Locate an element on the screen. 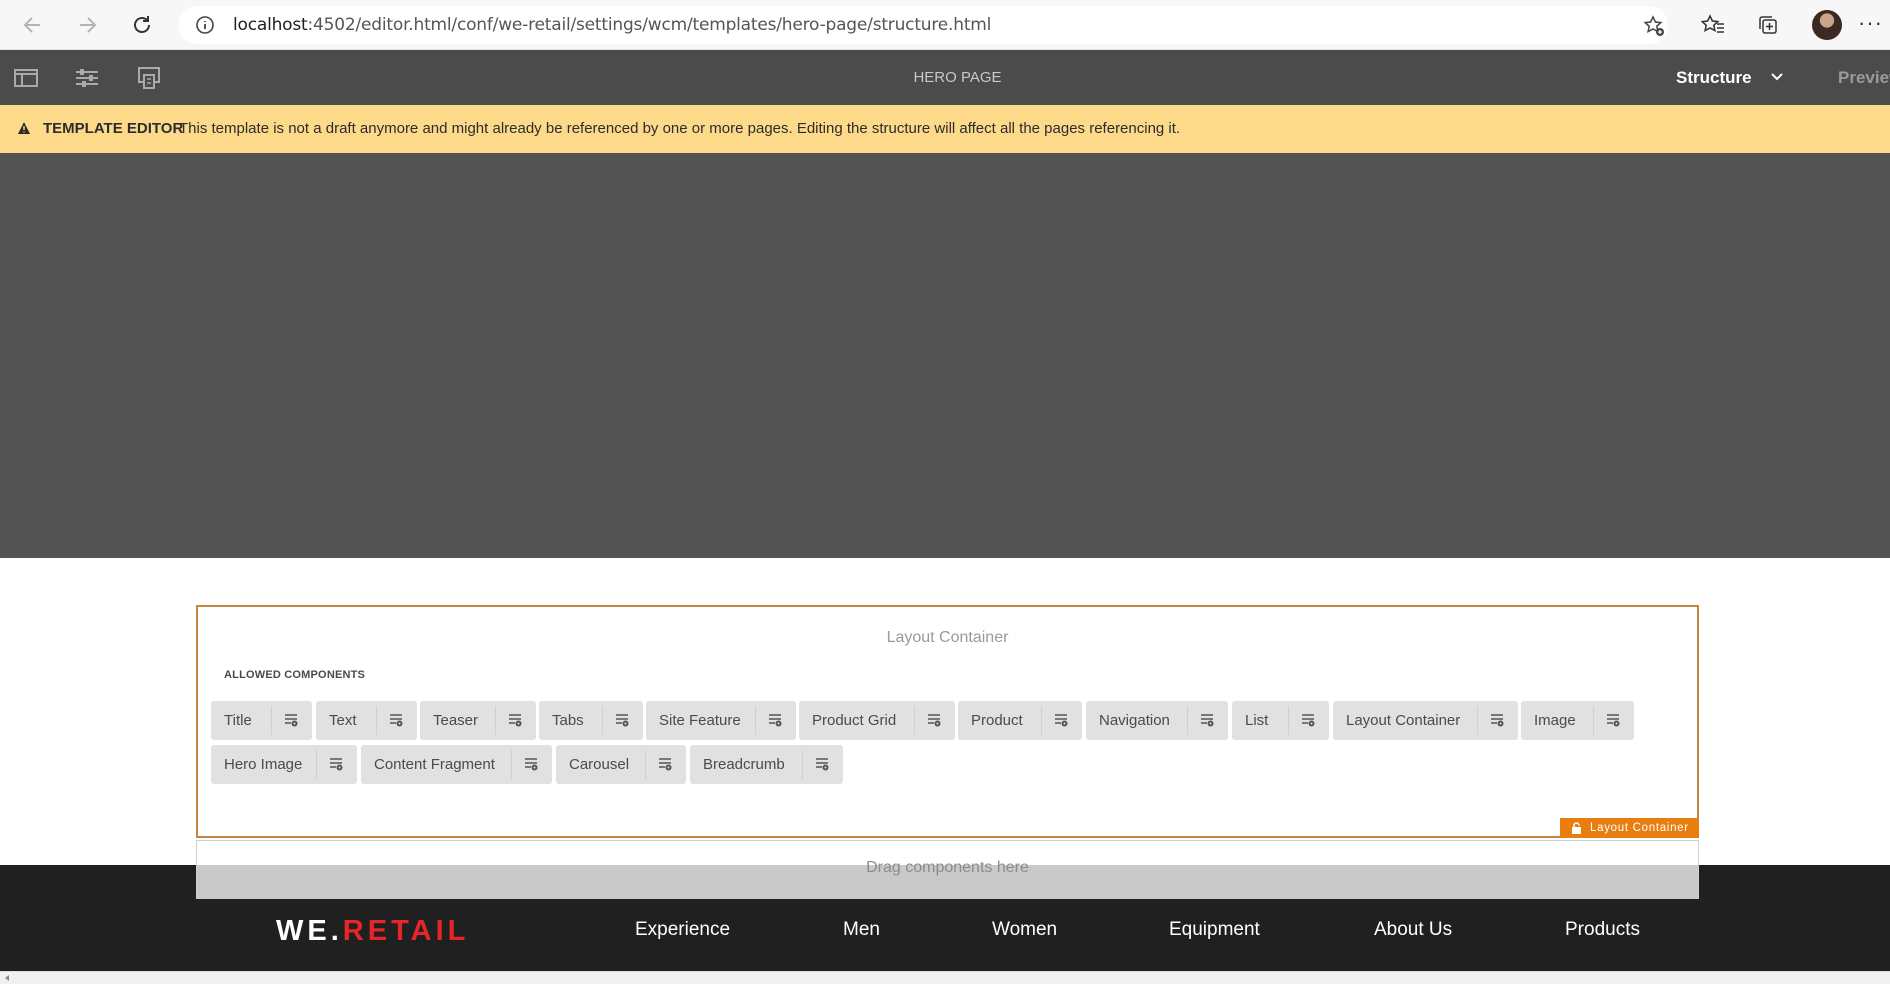 This screenshot has height=984, width=1890. forward-button is located at coordinates (87, 25).